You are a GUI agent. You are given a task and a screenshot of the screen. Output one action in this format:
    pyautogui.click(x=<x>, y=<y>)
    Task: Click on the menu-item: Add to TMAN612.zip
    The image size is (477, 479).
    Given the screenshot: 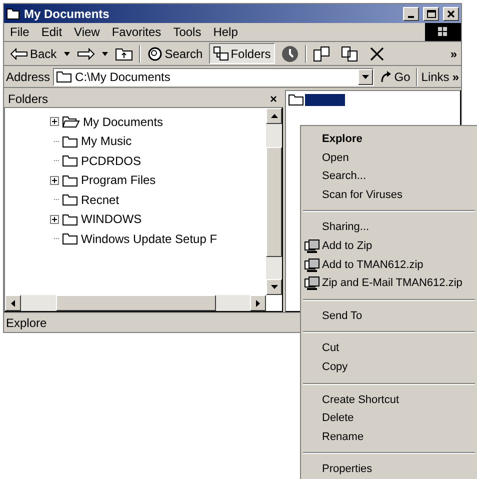 What is the action you would take?
    pyautogui.click(x=389, y=265)
    